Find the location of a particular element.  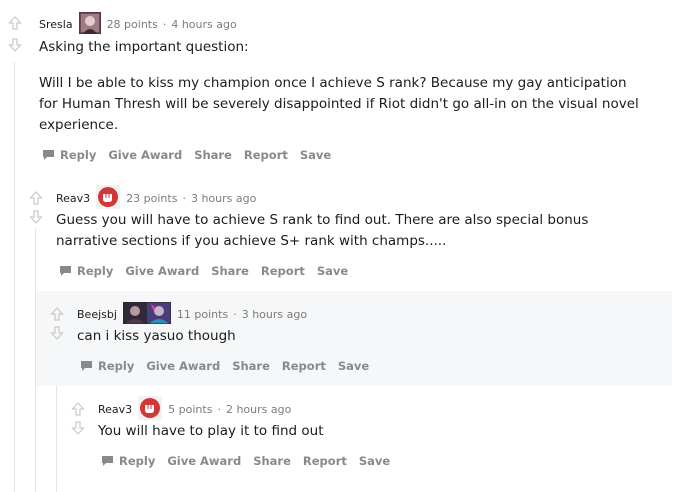

comment-meta: Sresla 28 points · 4 hours ago is located at coordinates (138, 24).